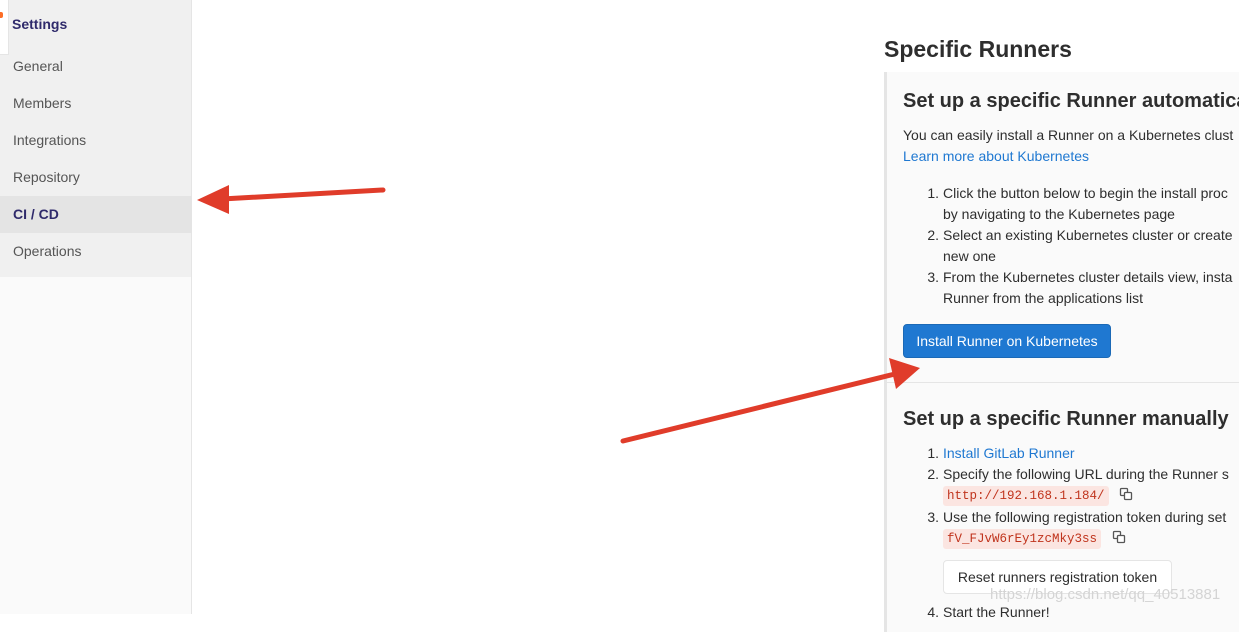 This screenshot has height=632, width=1239. What do you see at coordinates (1026, 496) in the screenshot?
I see `runner-url-code: http://192.168.1.184/` at bounding box center [1026, 496].